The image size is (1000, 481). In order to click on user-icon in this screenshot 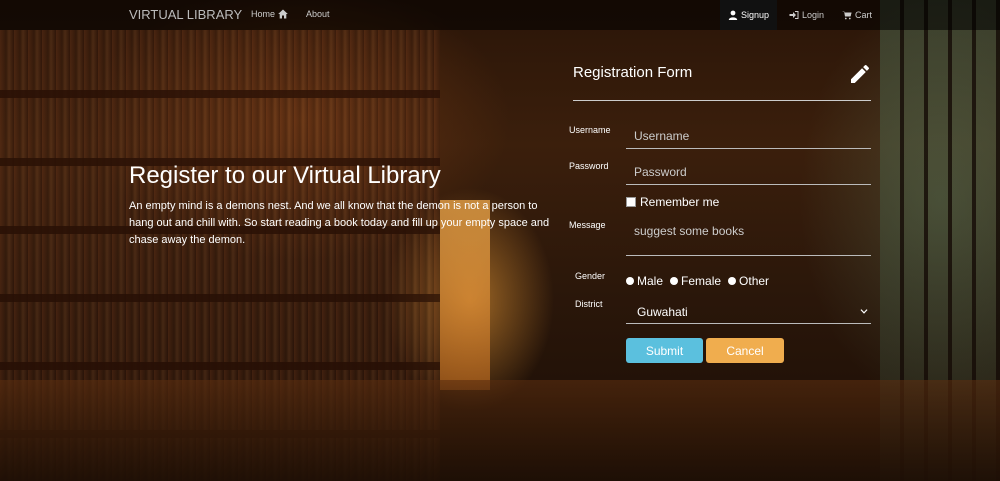, I will do `click(733, 15)`.